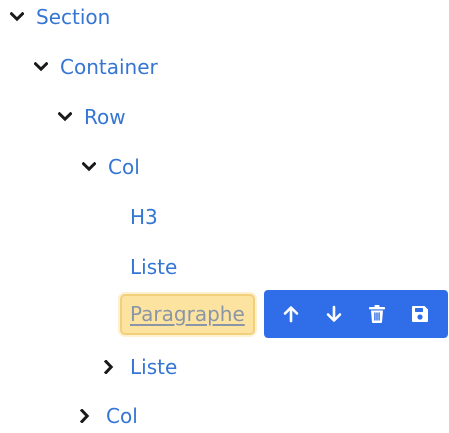 Image resolution: width=449 pixels, height=433 pixels. I want to click on floppy-disk-icon, so click(420, 314).